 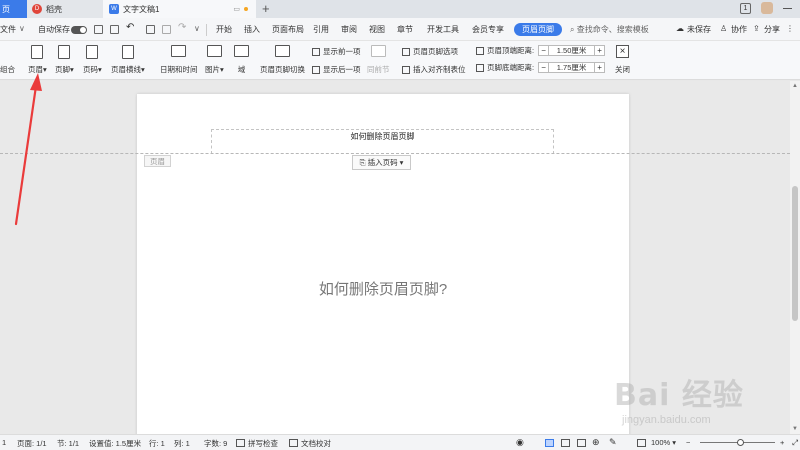 I want to click on page-number-label: 页码▾, so click(x=92, y=69).